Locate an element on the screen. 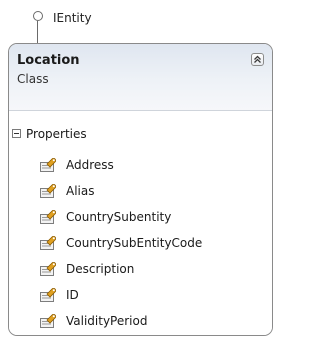 The width and height of the screenshot is (320, 344). interface-lollipop-icon is located at coordinates (38, 16).